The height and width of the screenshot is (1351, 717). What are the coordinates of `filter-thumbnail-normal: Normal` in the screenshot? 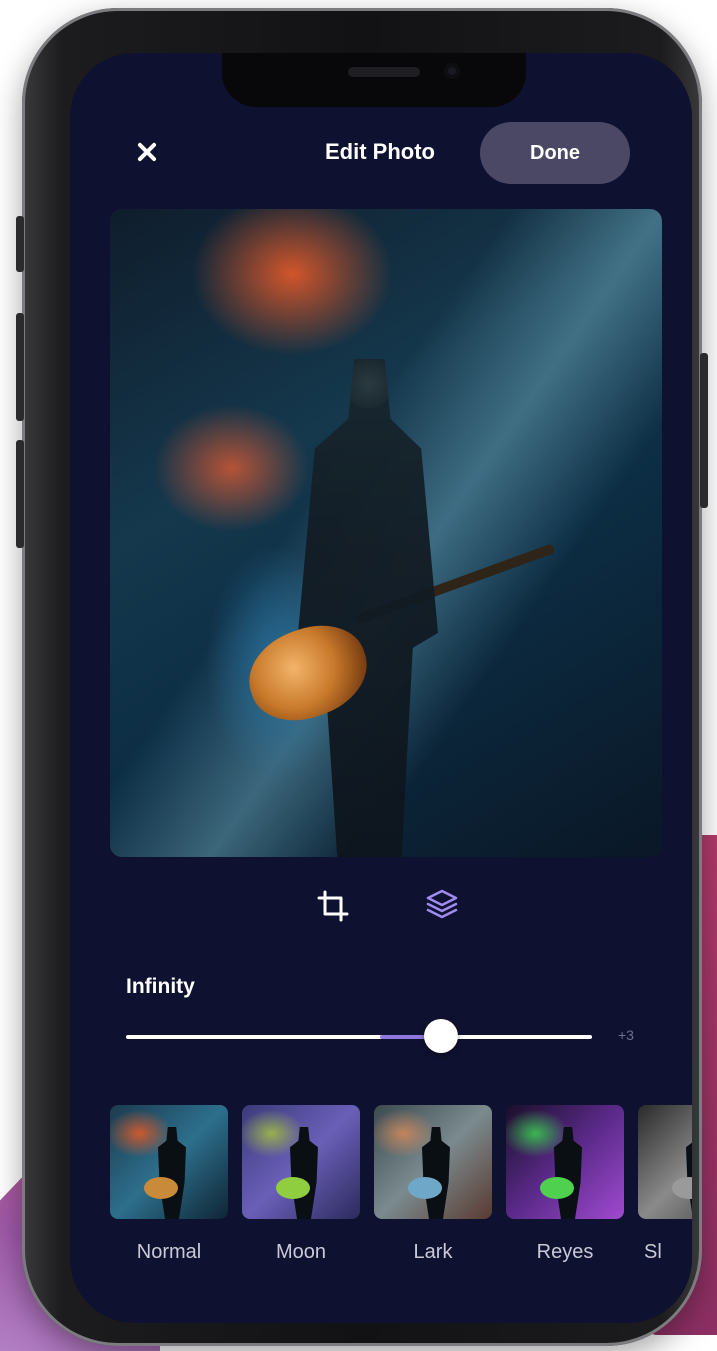 It's located at (169, 1184).